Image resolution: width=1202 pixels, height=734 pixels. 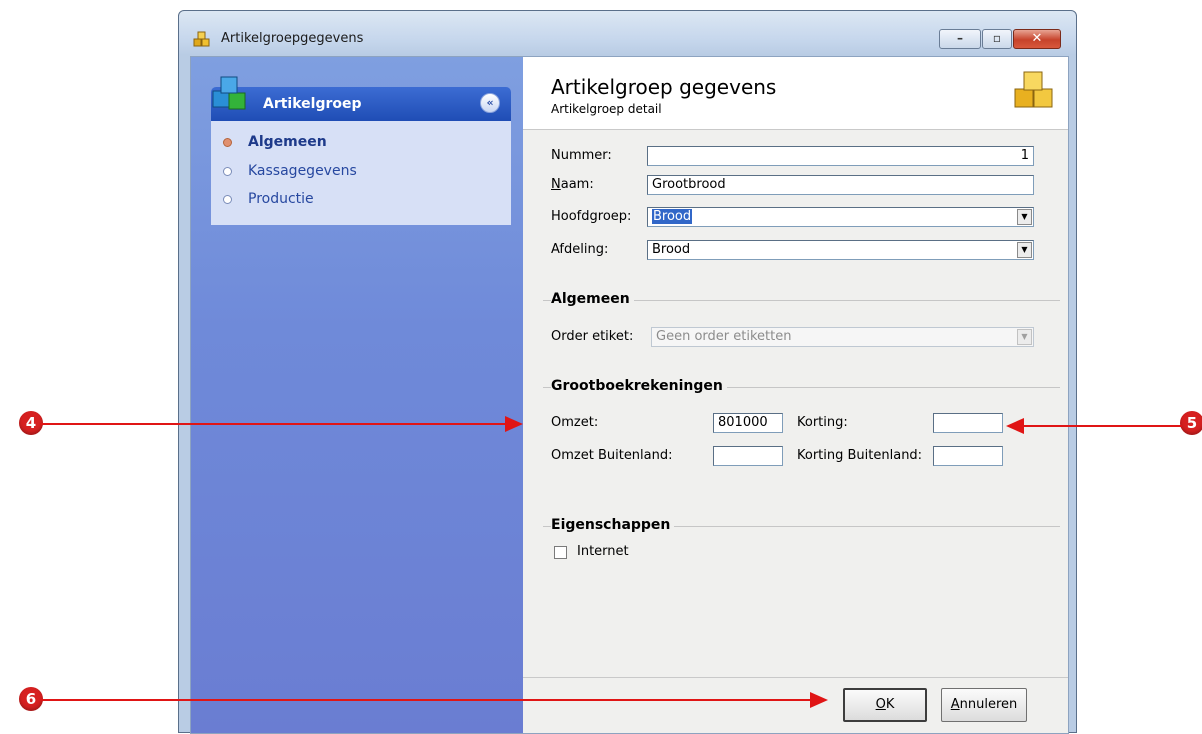 I want to click on minimize-icon: –, so click(x=960, y=38).